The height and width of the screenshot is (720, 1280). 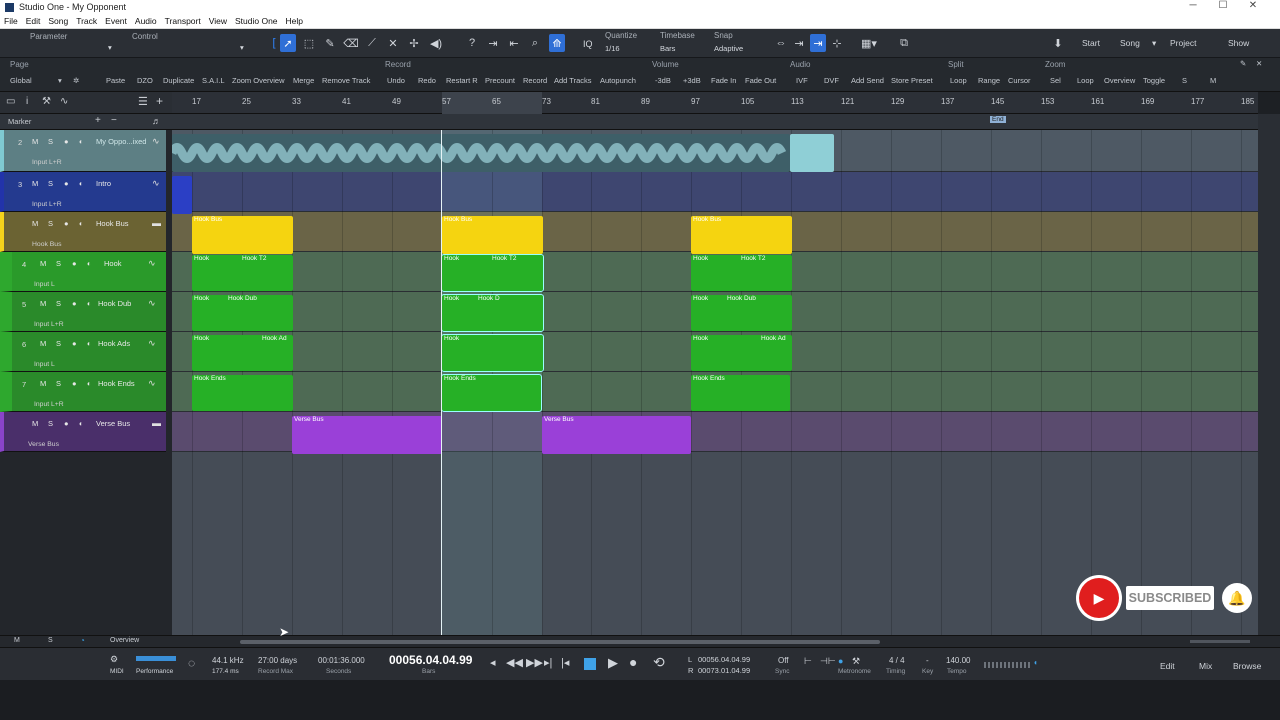 I want to click on macro-record-button: Record, so click(x=535, y=80).